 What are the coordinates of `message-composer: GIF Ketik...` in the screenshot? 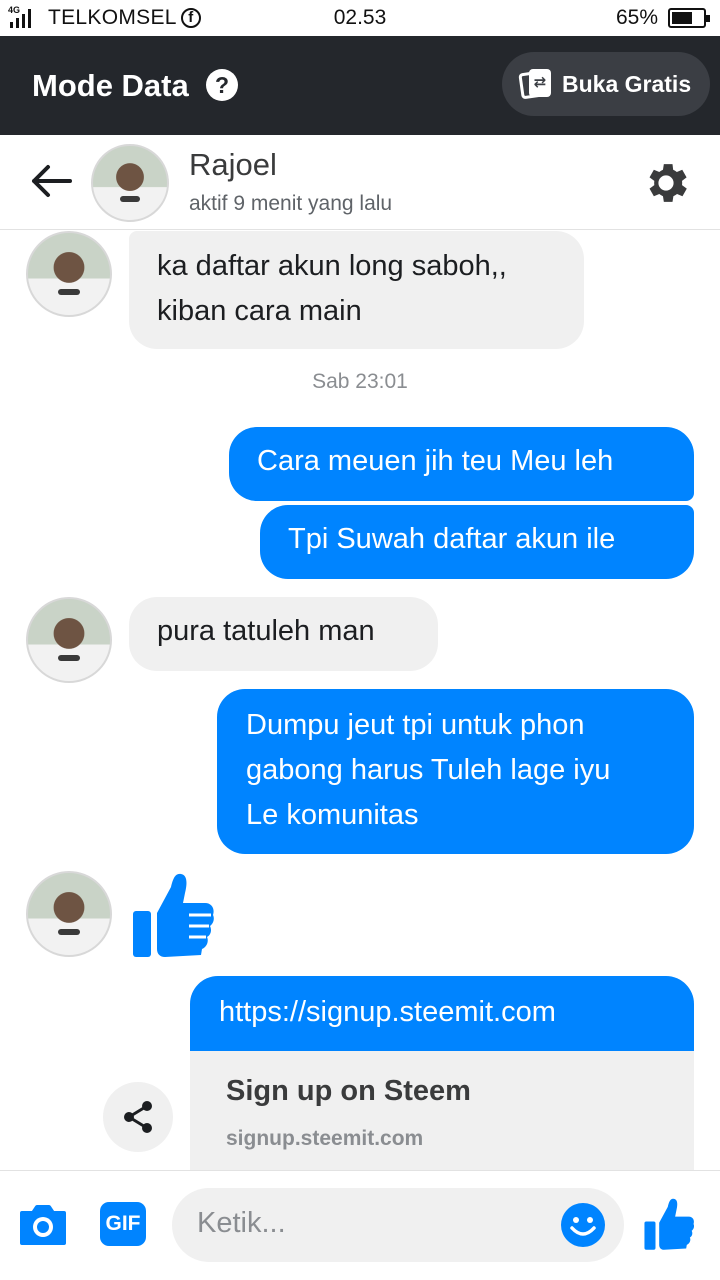 It's located at (360, 1225).